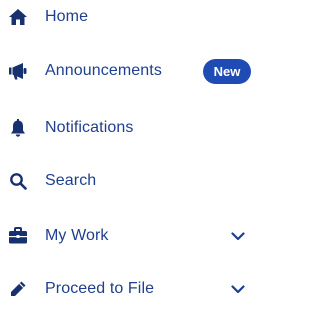 Image resolution: width=320 pixels, height=309 pixels. What do you see at coordinates (71, 180) in the screenshot?
I see `nav-item-label: Search` at bounding box center [71, 180].